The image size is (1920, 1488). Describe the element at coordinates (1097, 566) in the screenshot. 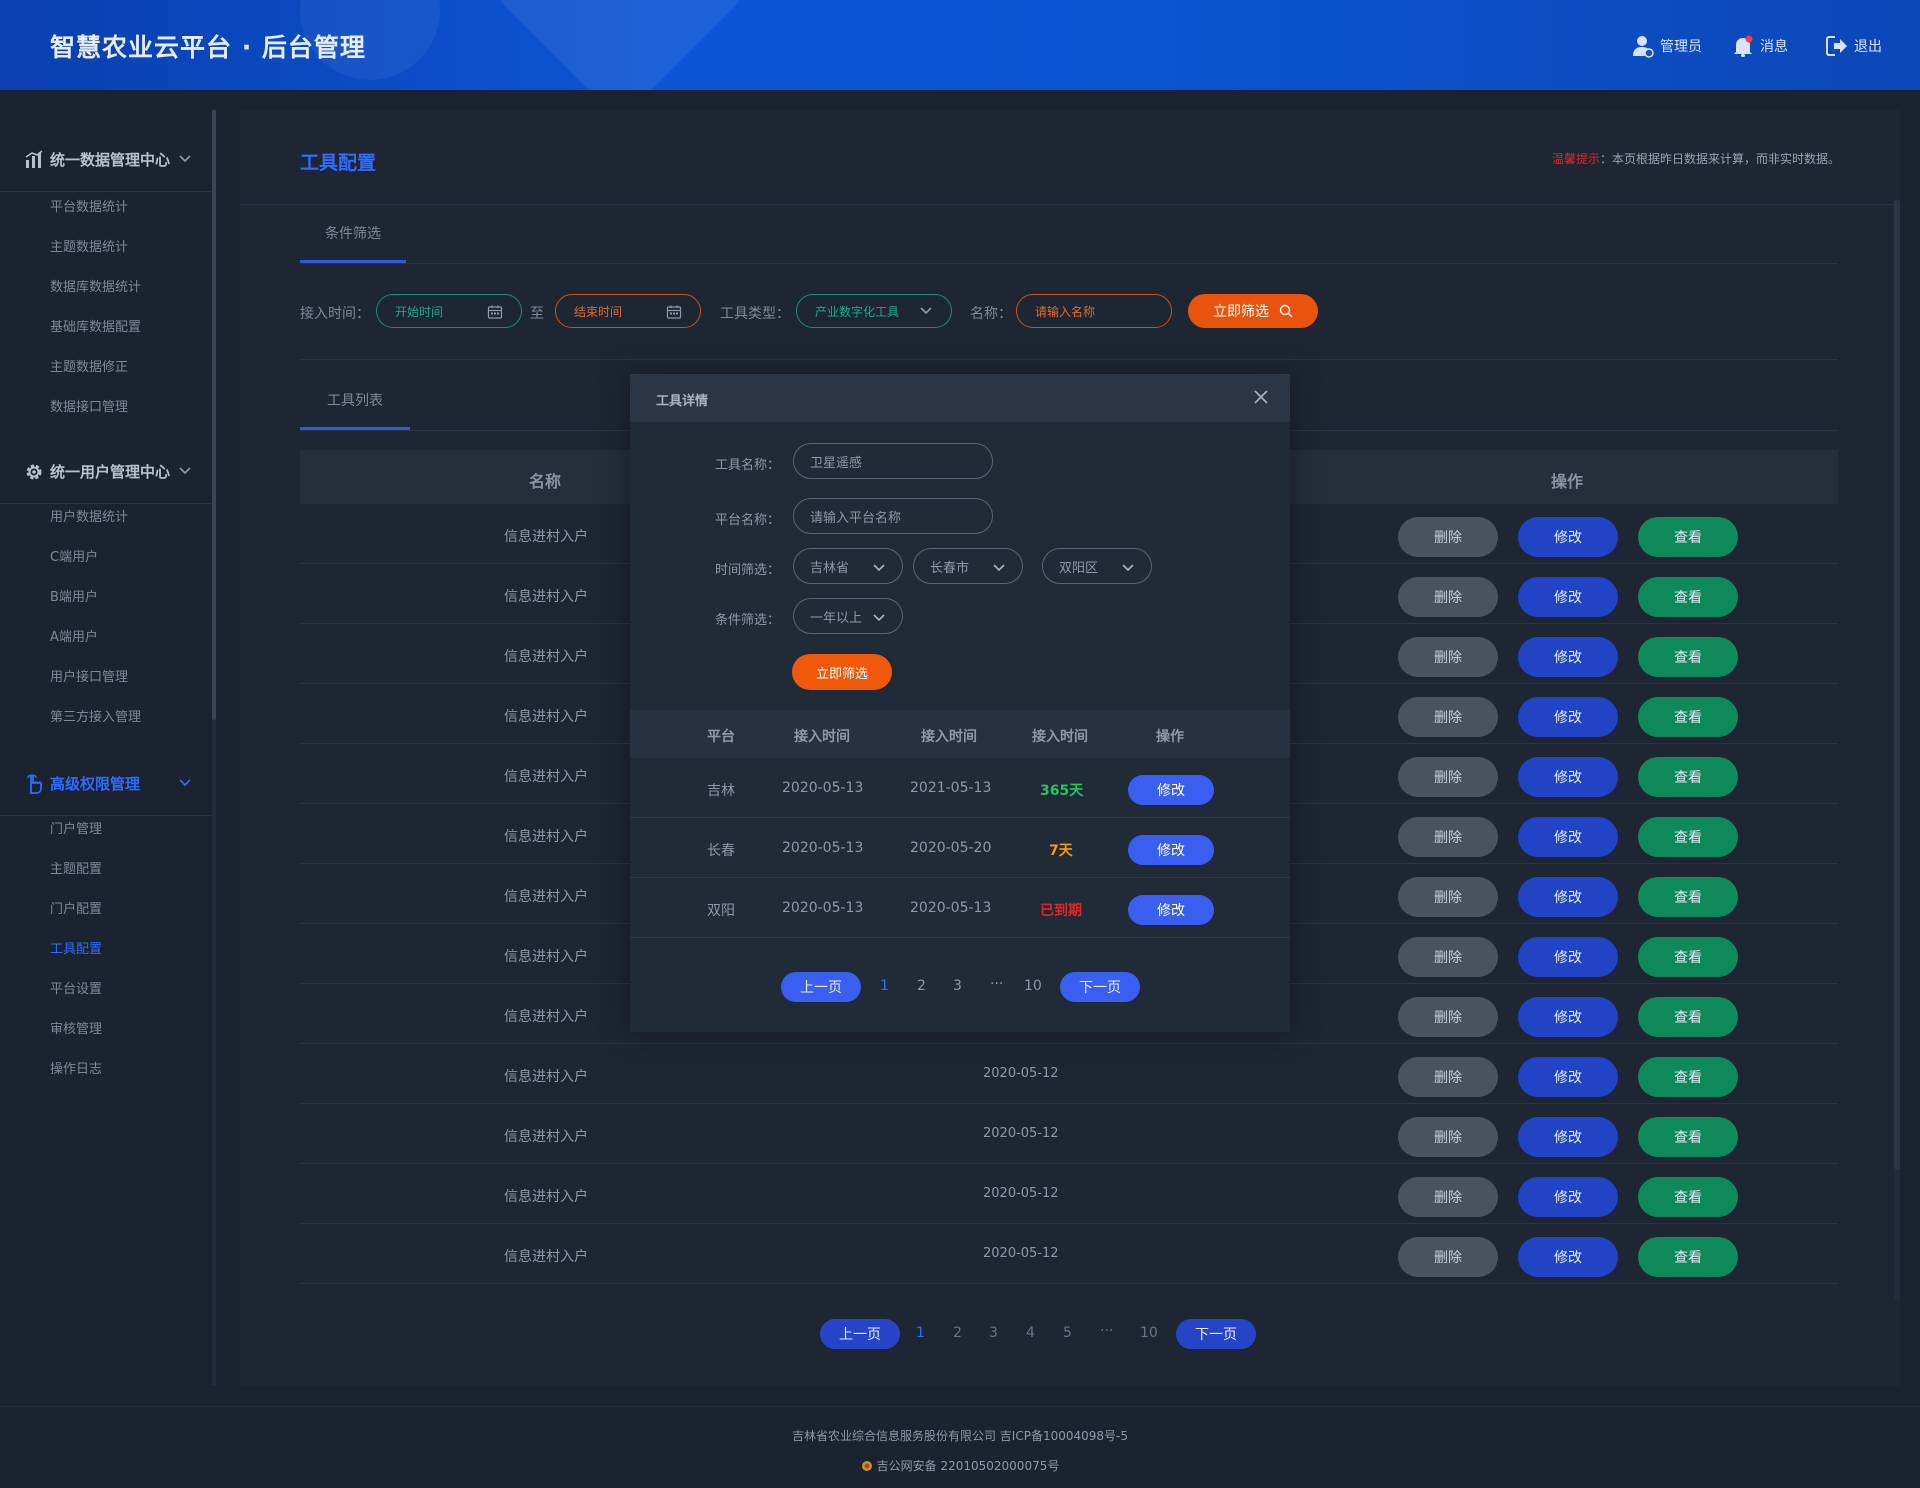

I see `district-select: 双阳区` at that location.